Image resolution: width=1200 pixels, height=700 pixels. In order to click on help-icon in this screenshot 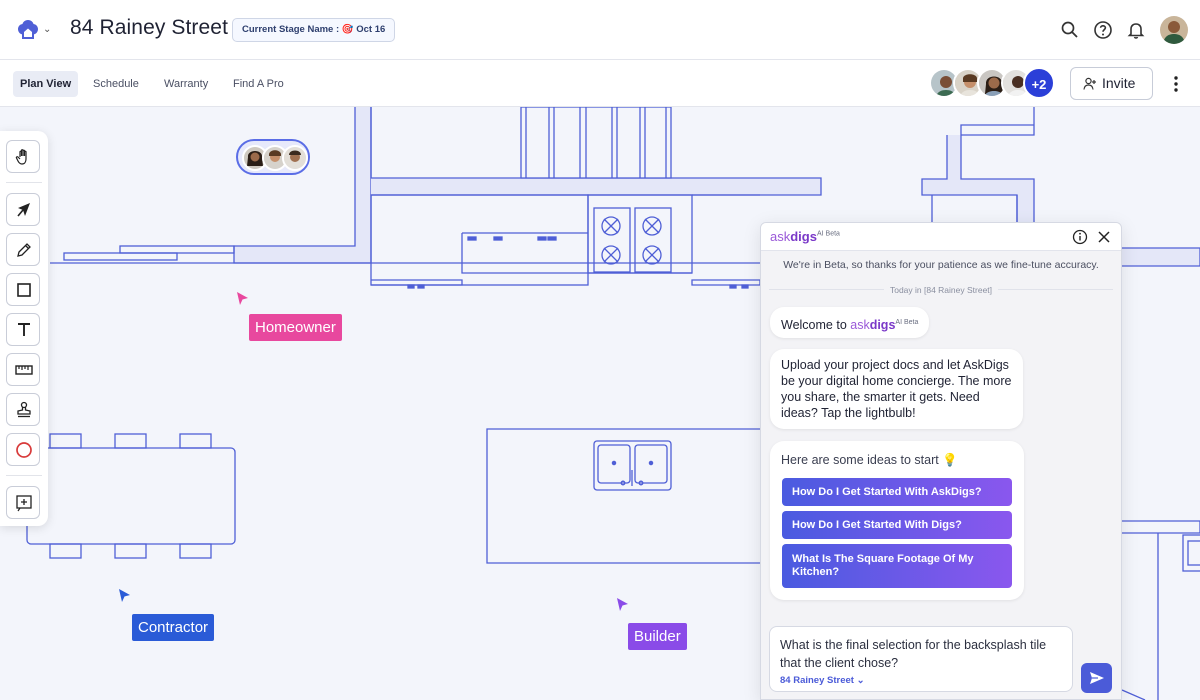, I will do `click(1103, 30)`.